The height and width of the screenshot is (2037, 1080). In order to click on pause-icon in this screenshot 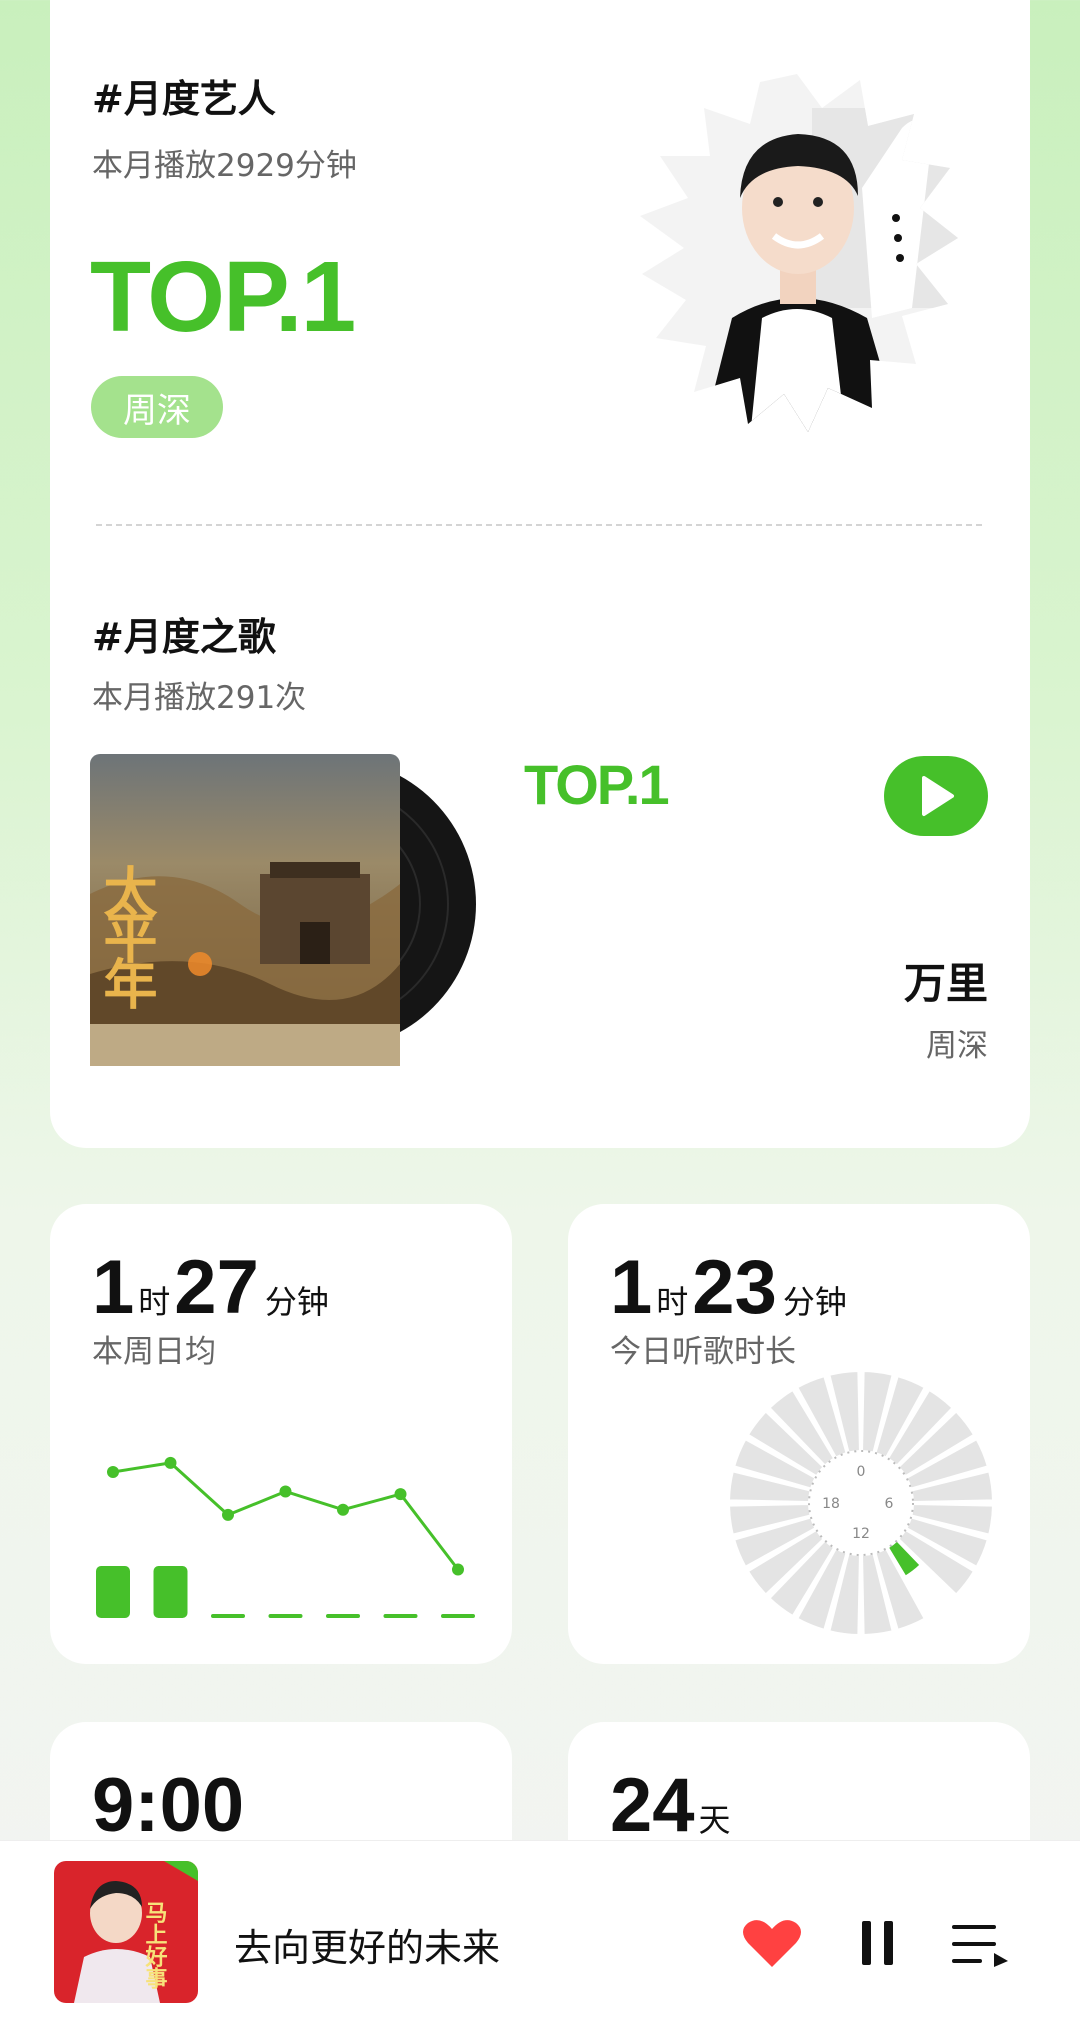, I will do `click(878, 1943)`.